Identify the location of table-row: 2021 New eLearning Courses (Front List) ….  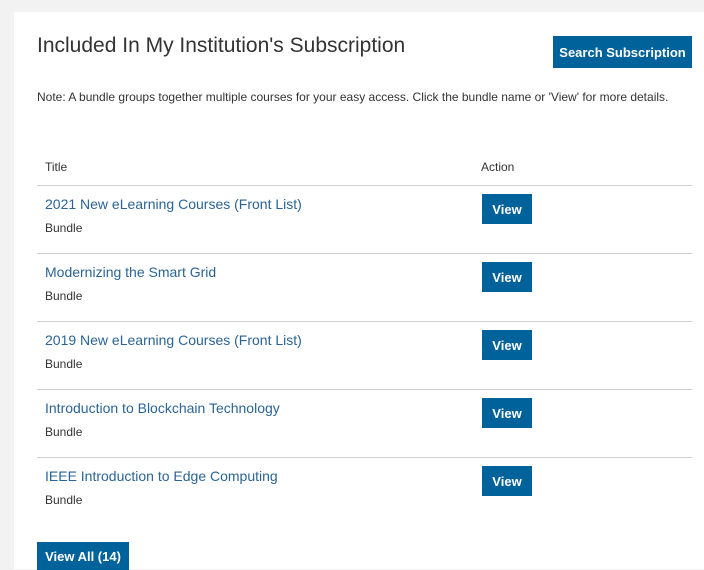
(364, 220).